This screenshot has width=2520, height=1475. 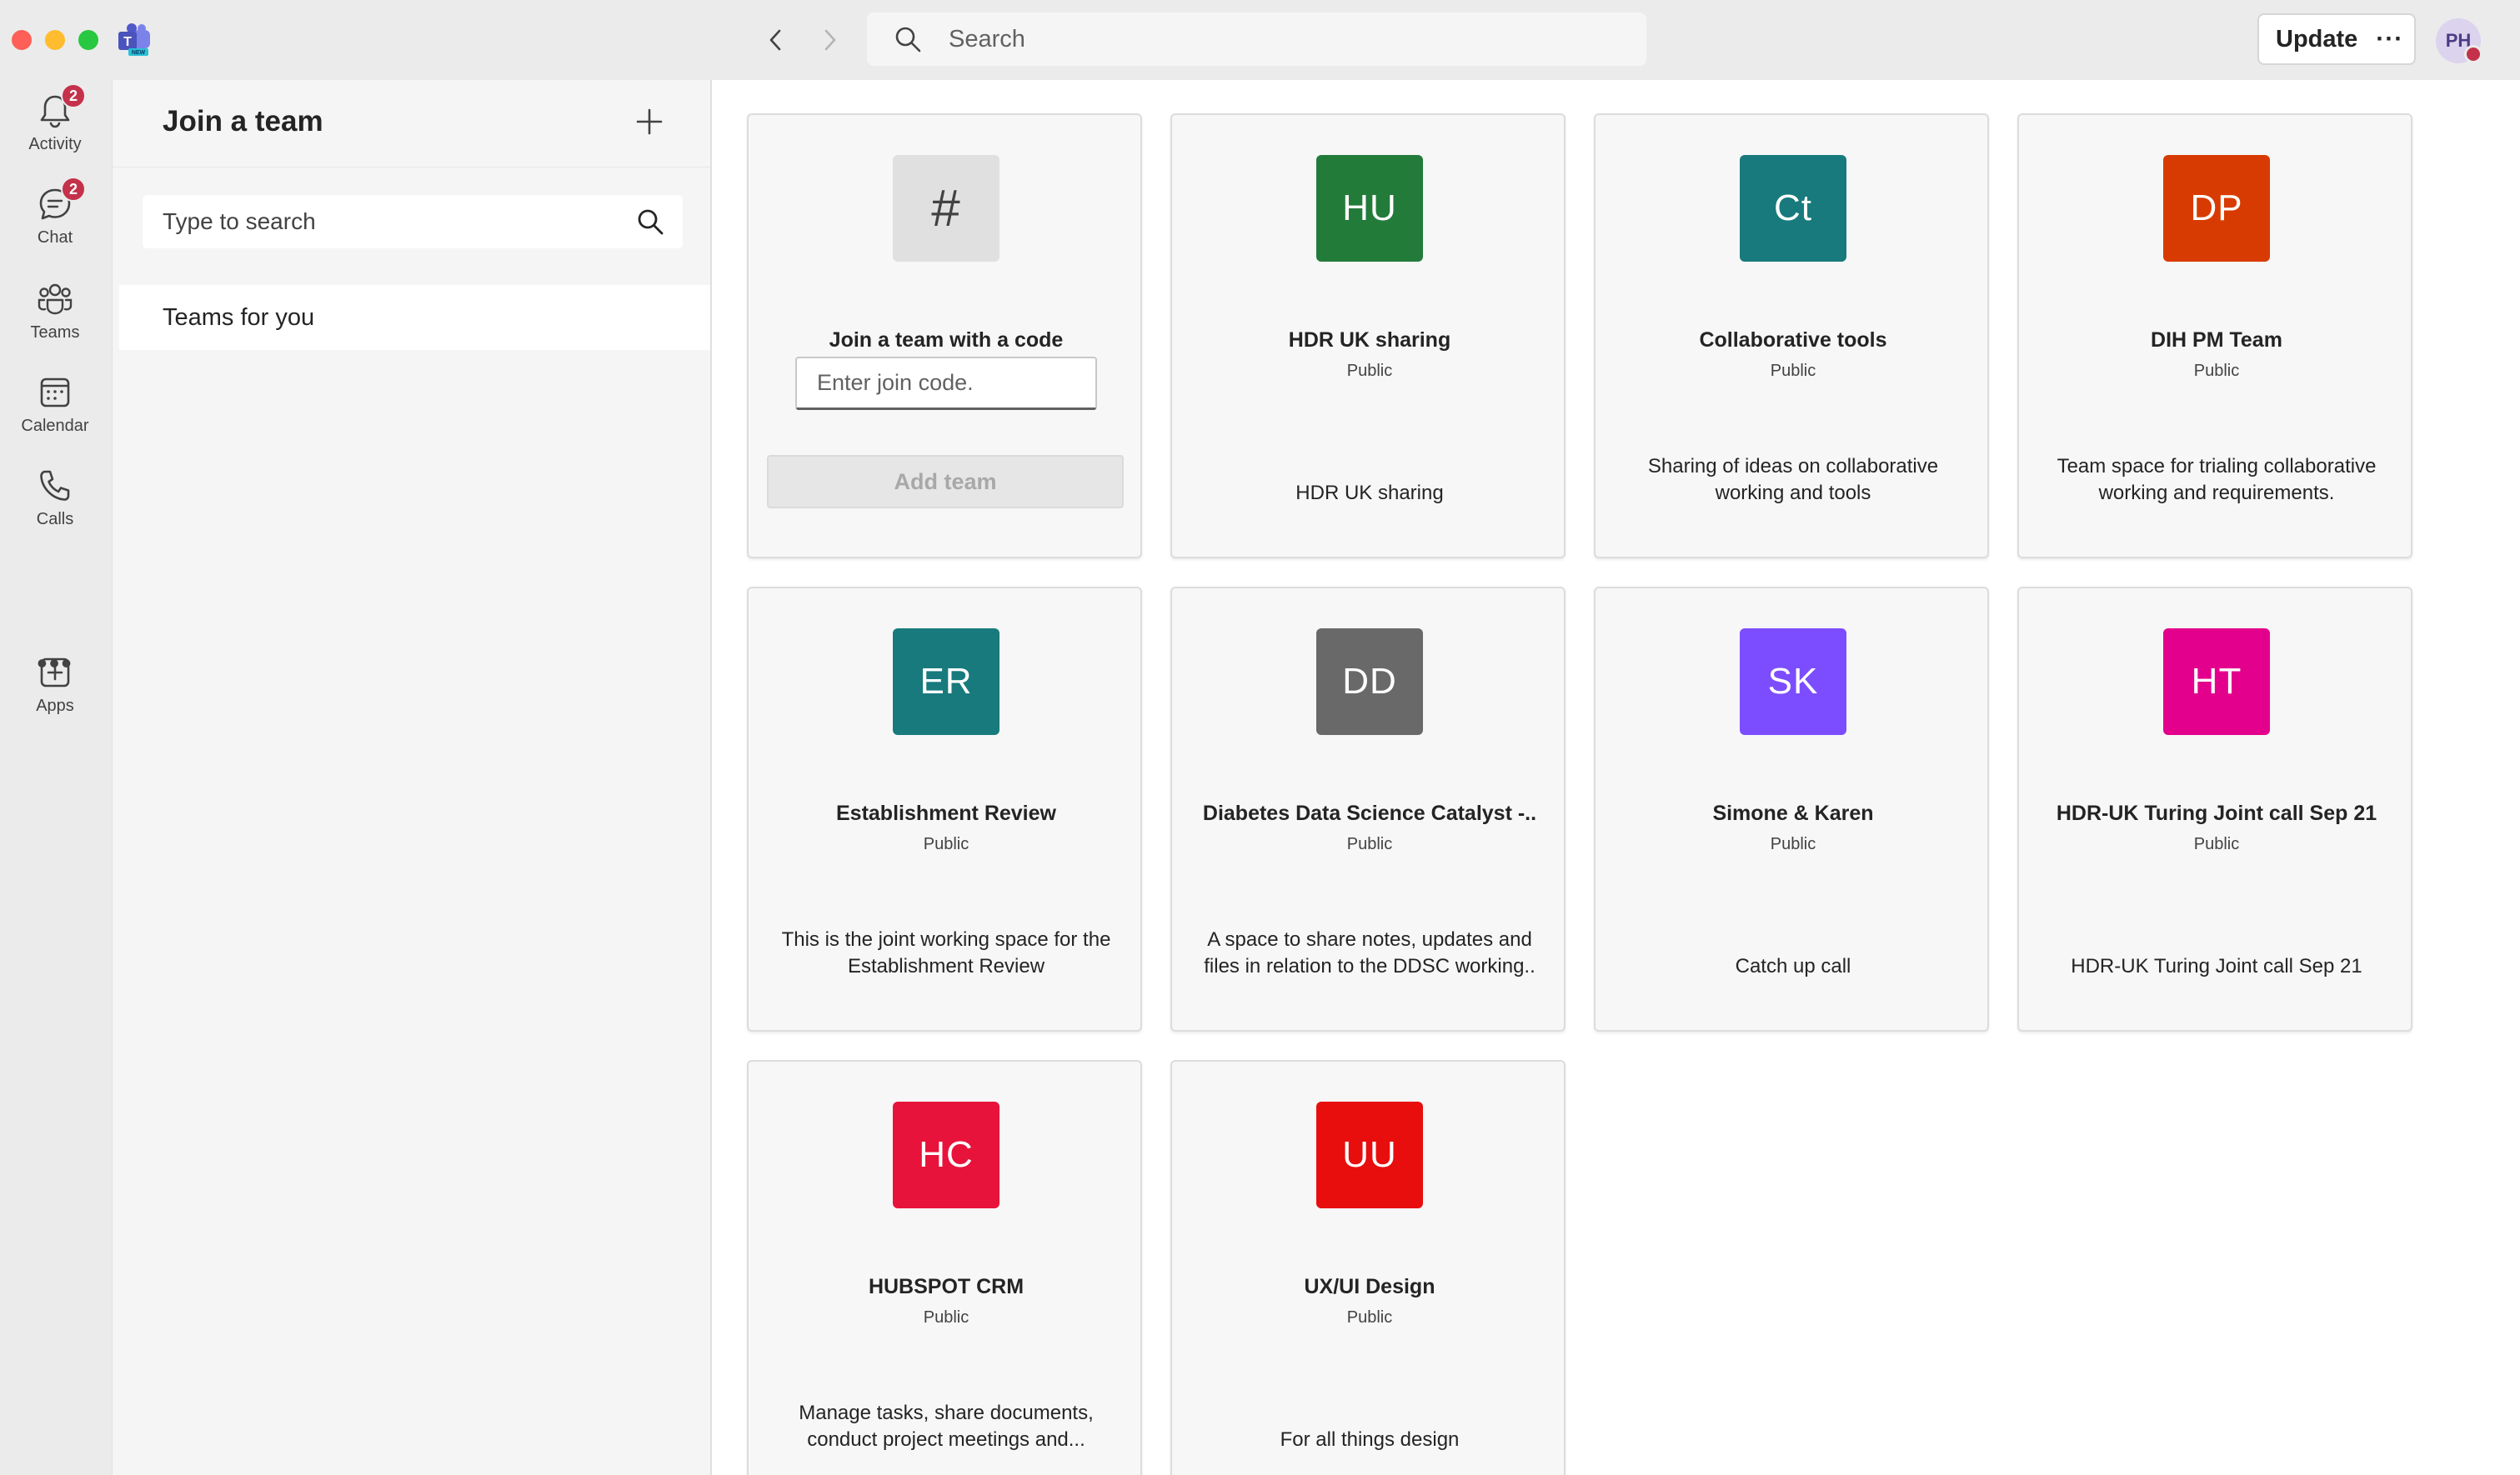 I want to click on presence-status-icon, so click(x=2473, y=54).